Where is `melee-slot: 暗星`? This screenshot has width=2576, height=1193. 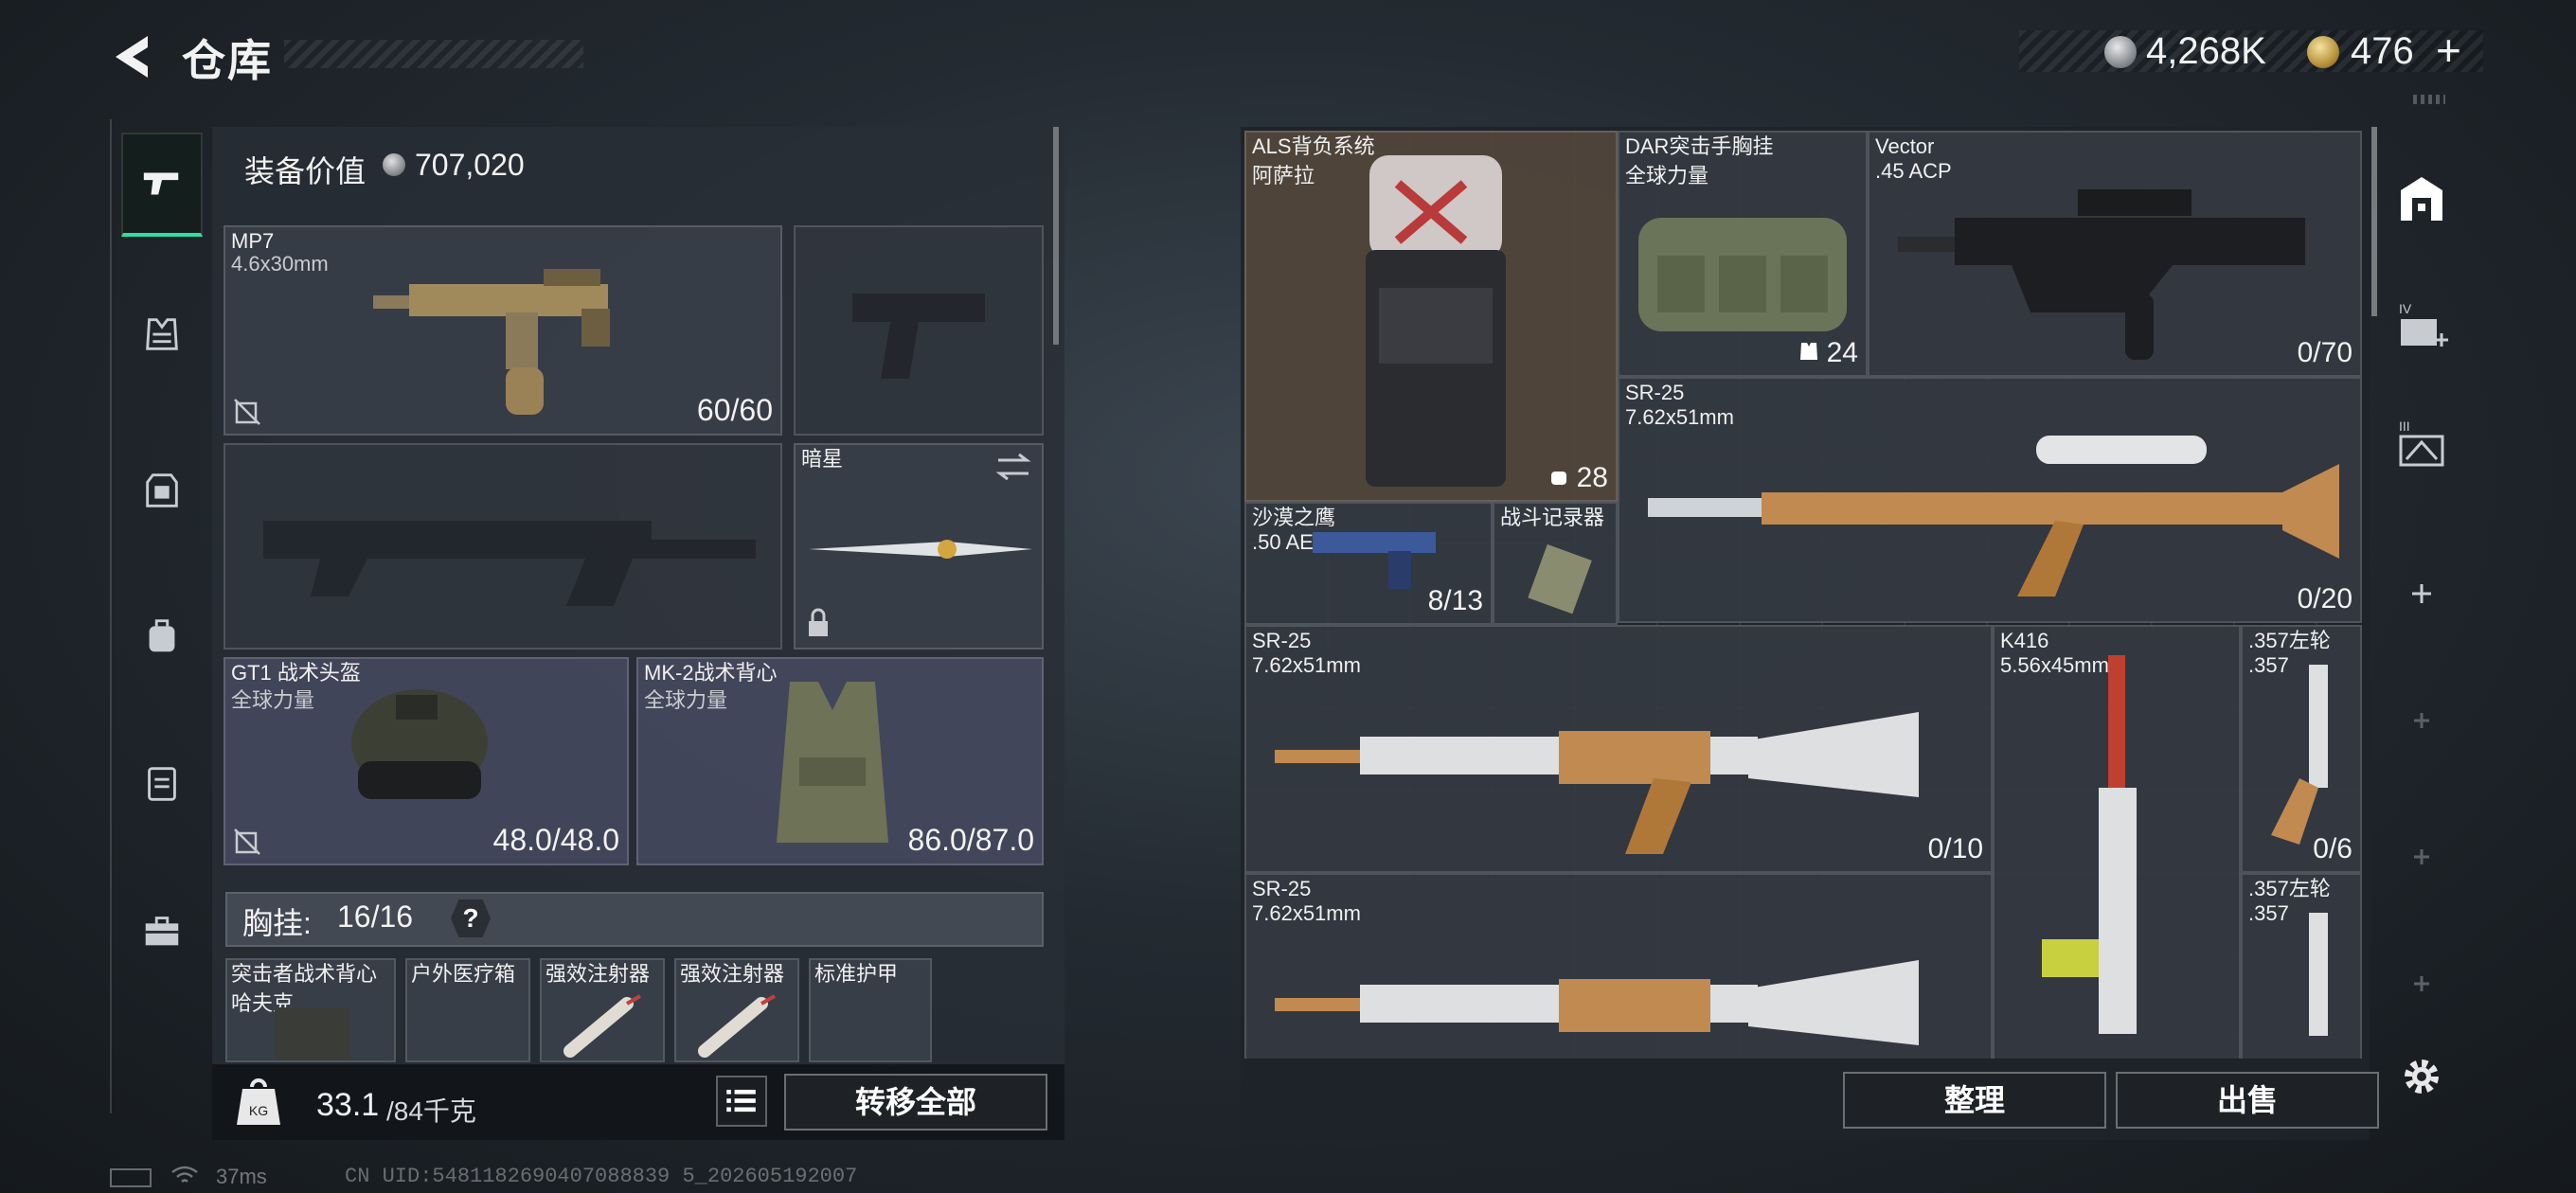 melee-slot: 暗星 is located at coordinates (919, 546).